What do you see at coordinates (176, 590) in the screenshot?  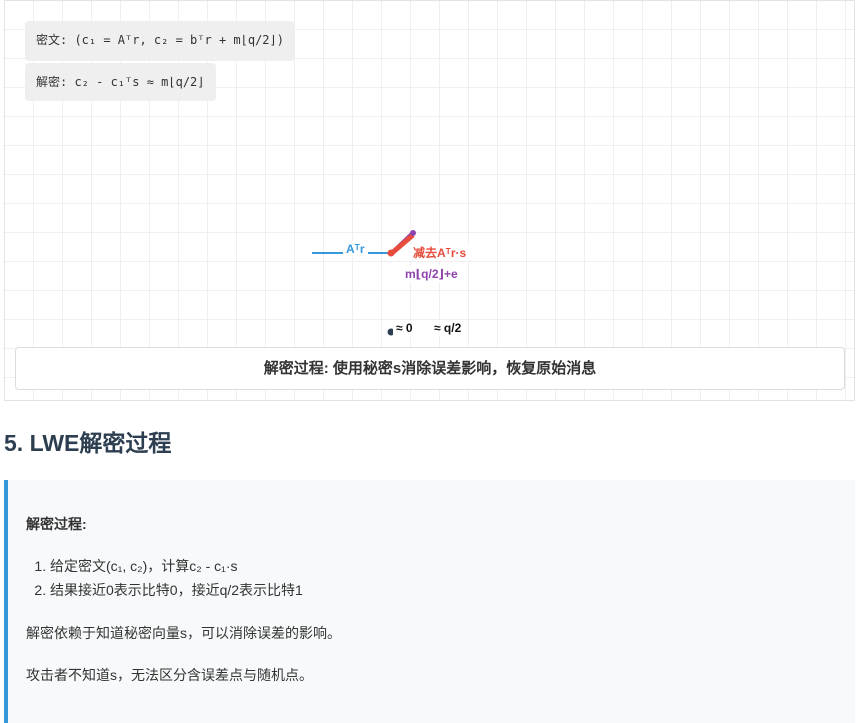 I see `list-item: 结果接近0表示比特0，接近q/2表示比特1` at bounding box center [176, 590].